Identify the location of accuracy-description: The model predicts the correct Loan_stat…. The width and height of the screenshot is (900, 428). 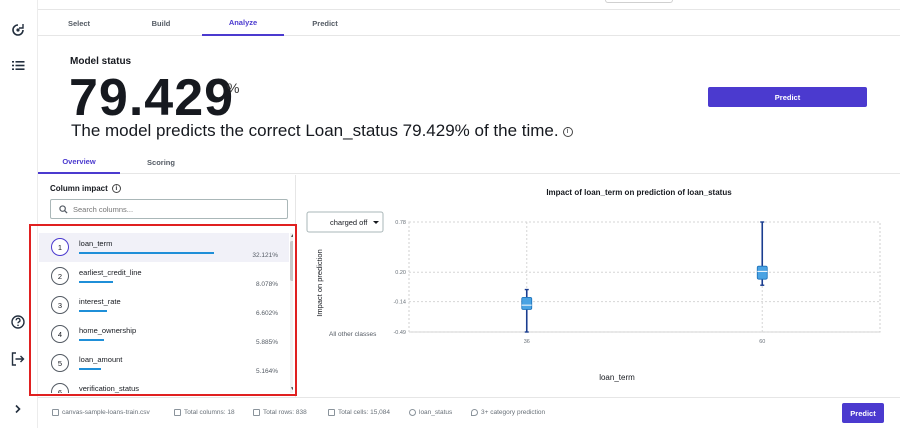
(322, 131).